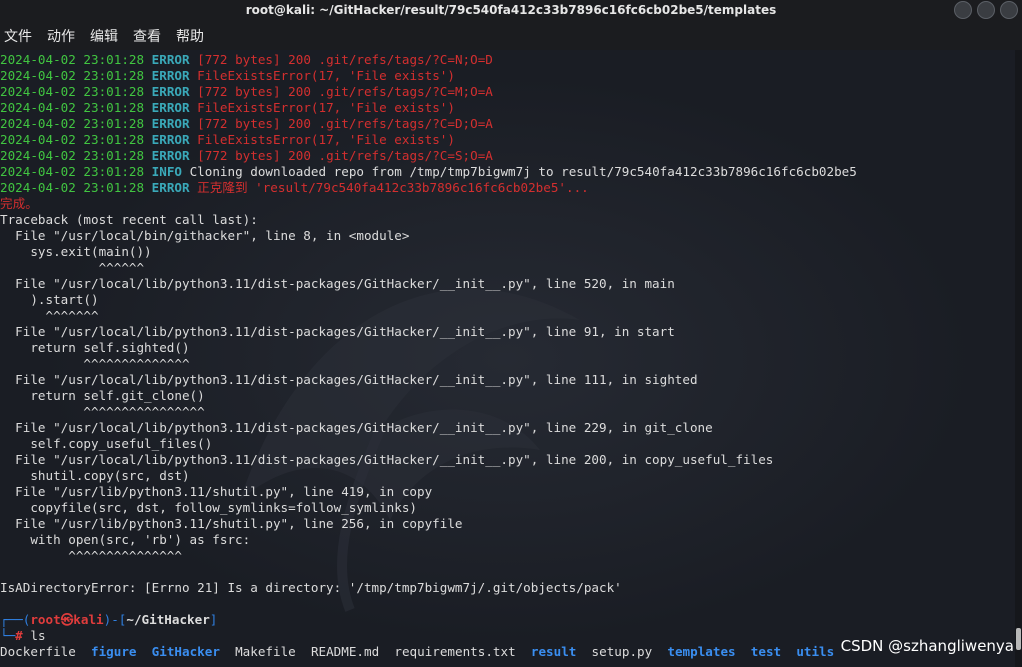 The height and width of the screenshot is (667, 1022). What do you see at coordinates (88, 619) in the screenshot?
I see `prompt-host: kali` at bounding box center [88, 619].